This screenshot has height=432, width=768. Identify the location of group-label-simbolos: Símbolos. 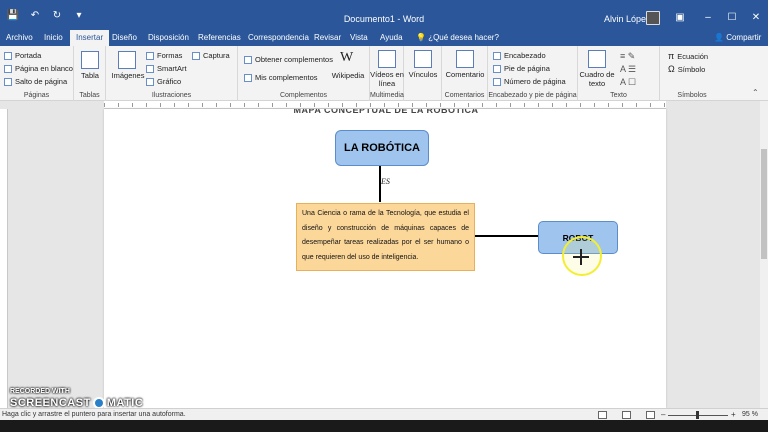
(692, 95).